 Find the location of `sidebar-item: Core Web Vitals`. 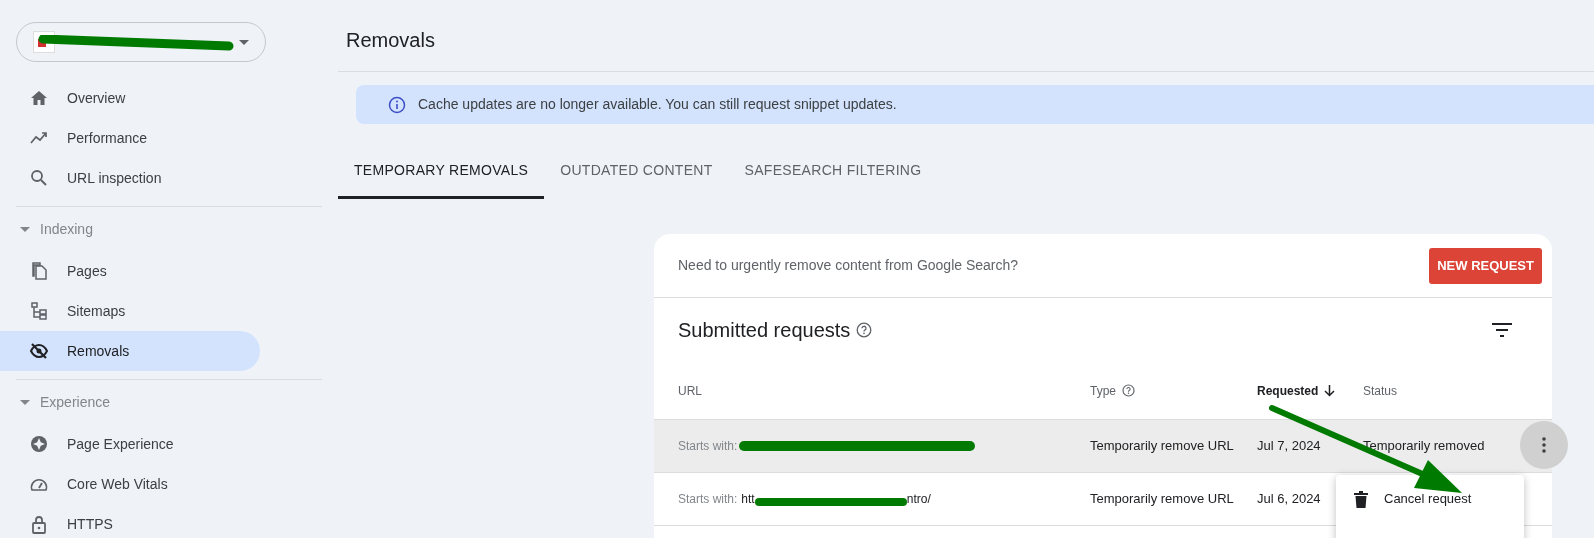

sidebar-item: Core Web Vitals is located at coordinates (130, 484).